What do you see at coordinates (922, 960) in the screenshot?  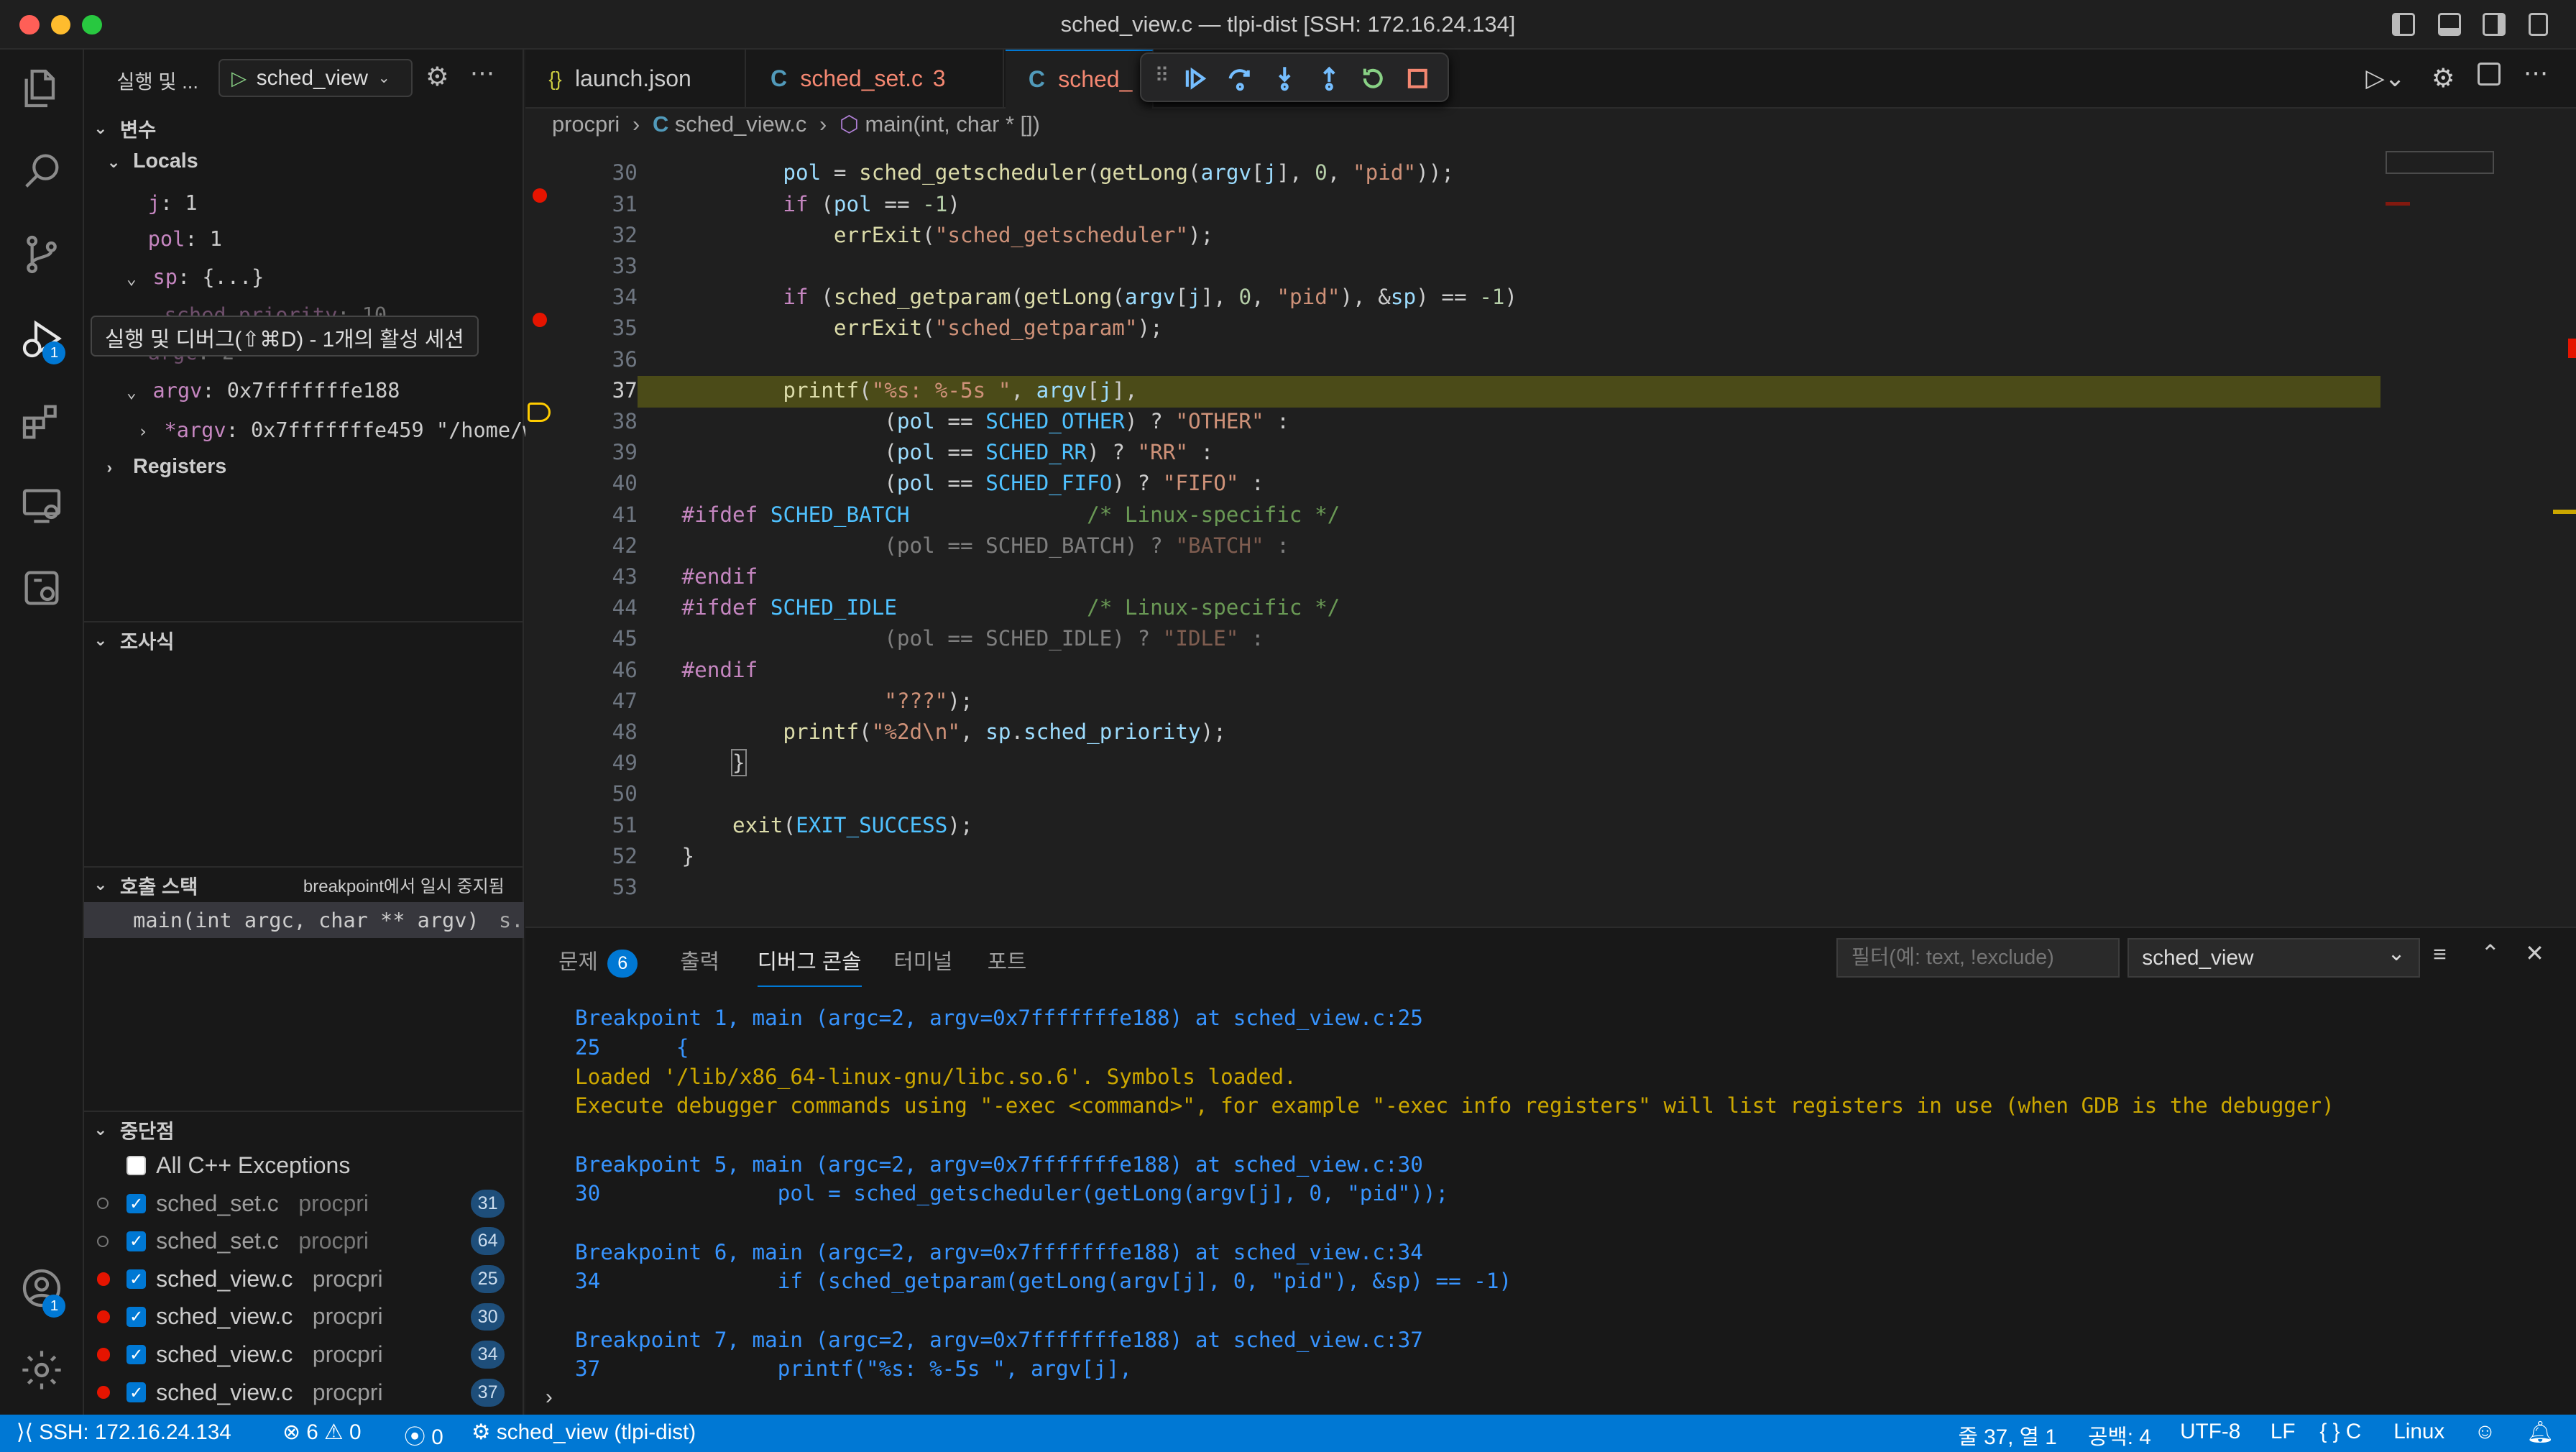 I see `tab-terminal: 터미널` at bounding box center [922, 960].